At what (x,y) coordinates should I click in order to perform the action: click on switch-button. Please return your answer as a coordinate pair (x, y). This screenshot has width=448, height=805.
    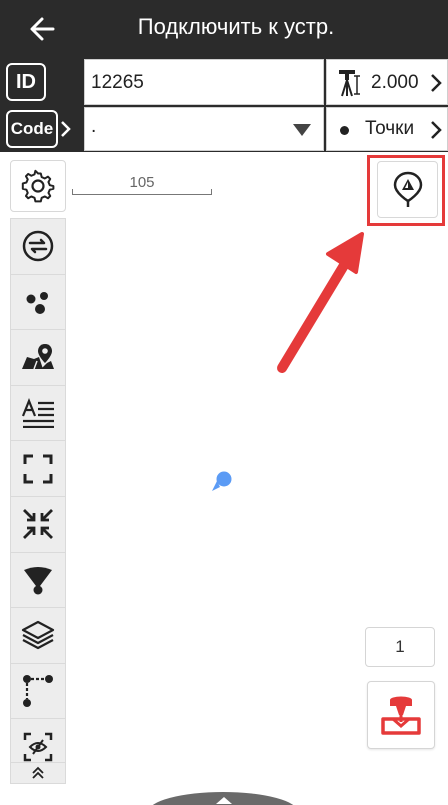
    Looking at the image, I should click on (38, 247).